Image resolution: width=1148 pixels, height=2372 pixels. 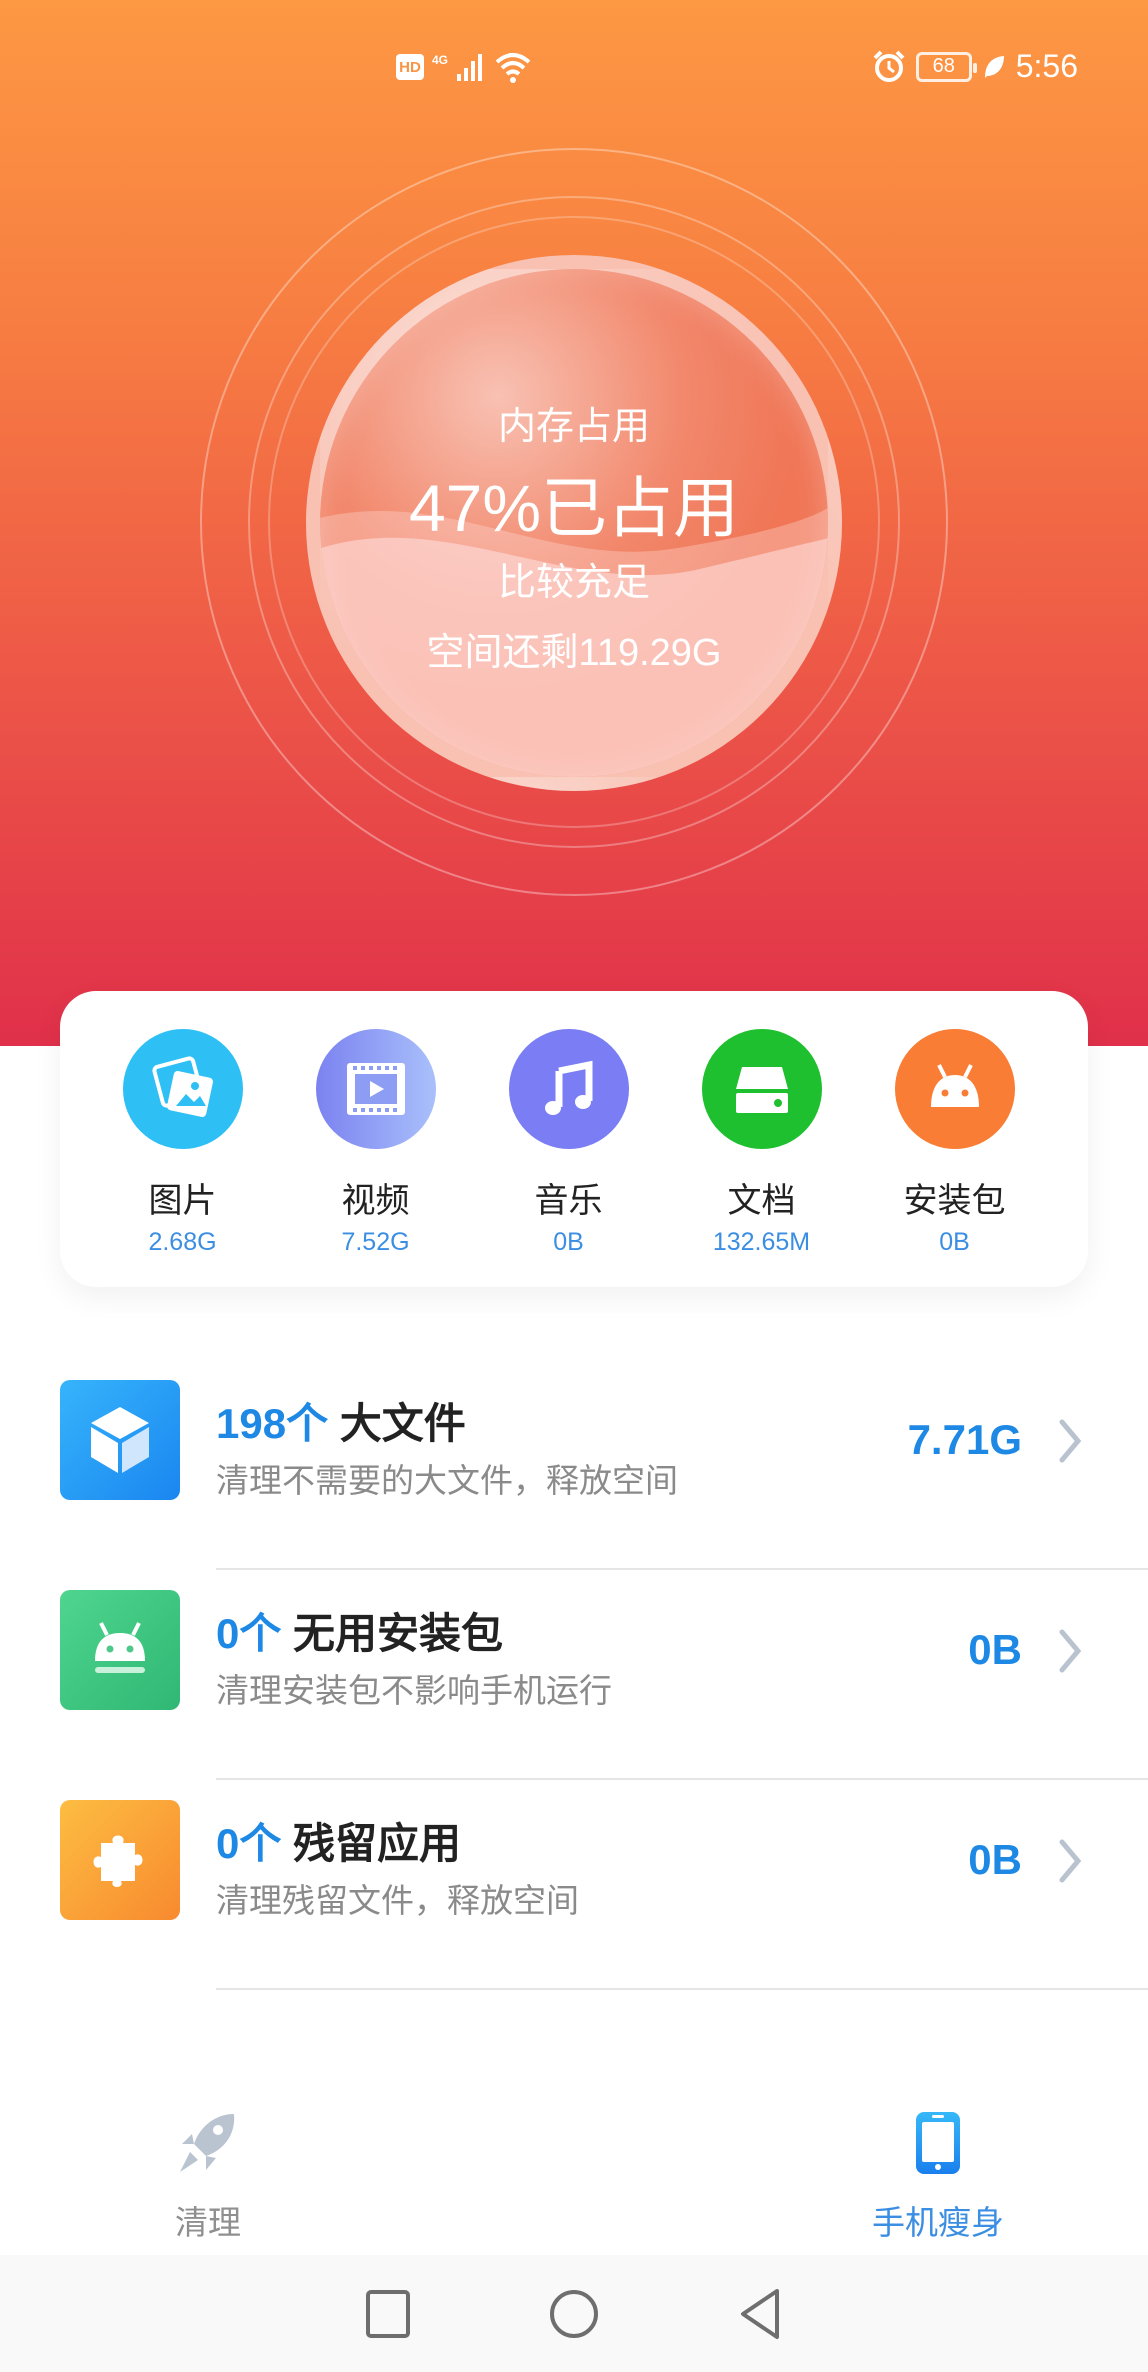 I want to click on gauge-title: 内存占用, so click(x=573, y=427).